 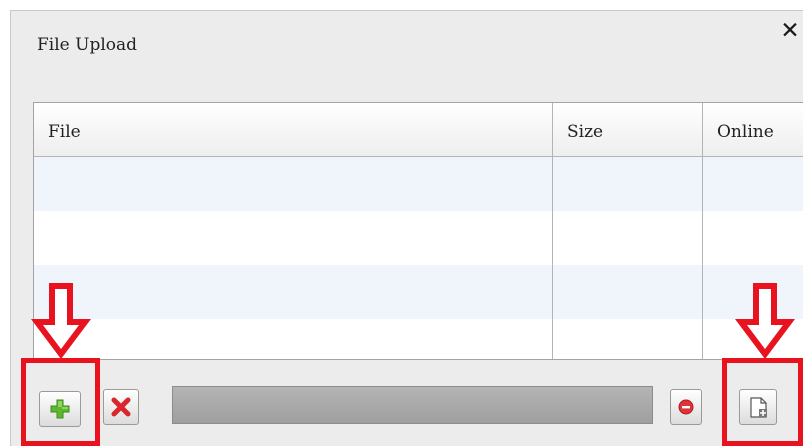 I want to click on highlight-box-upload, so click(x=762, y=402).